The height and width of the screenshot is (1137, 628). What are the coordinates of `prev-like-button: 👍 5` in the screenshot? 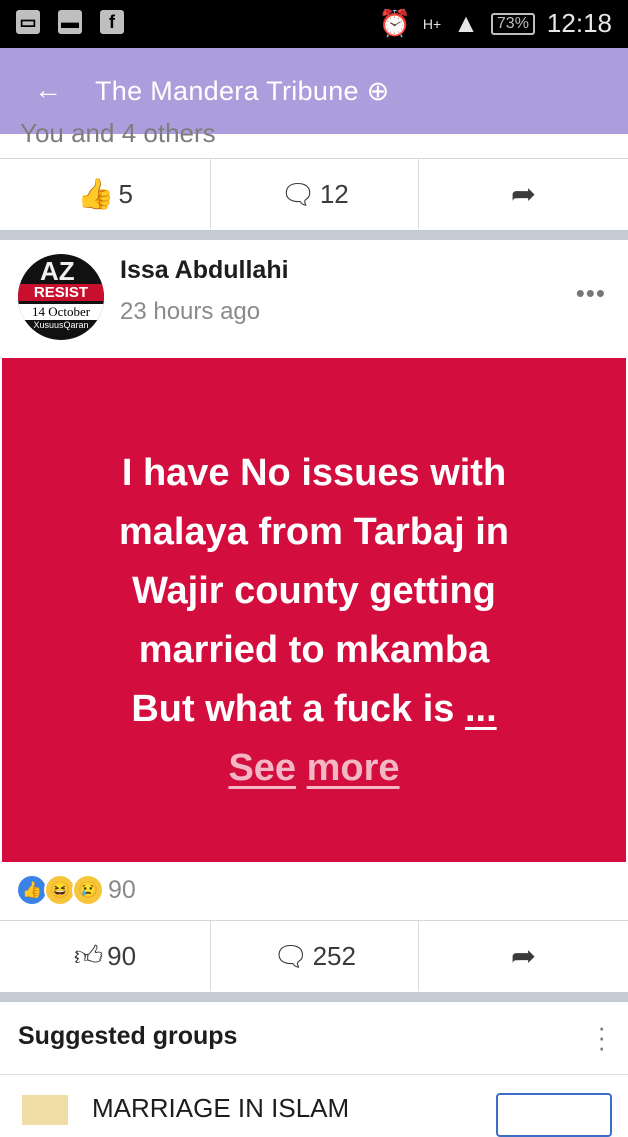 It's located at (105, 194).